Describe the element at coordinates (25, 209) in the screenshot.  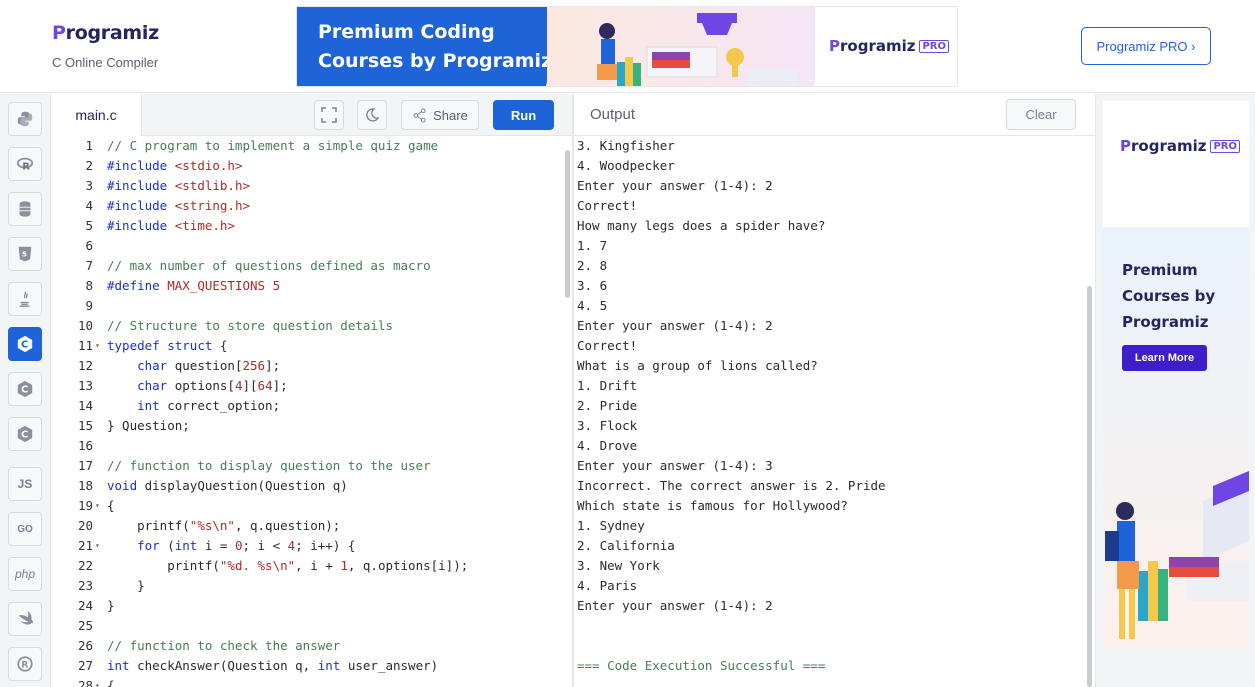
I see `database-icon` at that location.